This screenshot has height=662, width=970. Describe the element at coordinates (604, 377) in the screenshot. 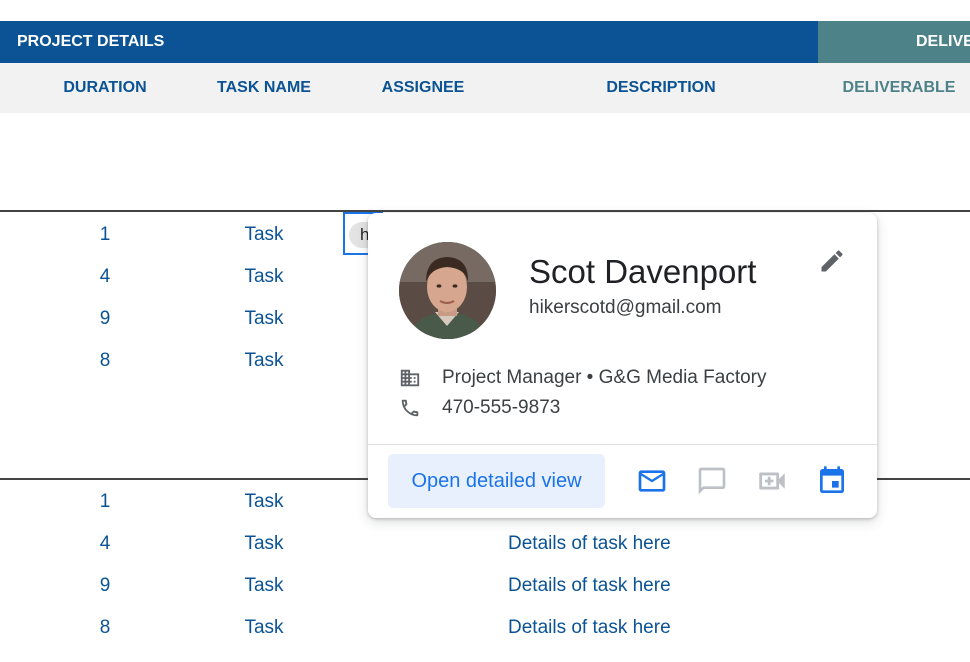

I see `organization-text: Project Manager • G&G Media Factory` at that location.